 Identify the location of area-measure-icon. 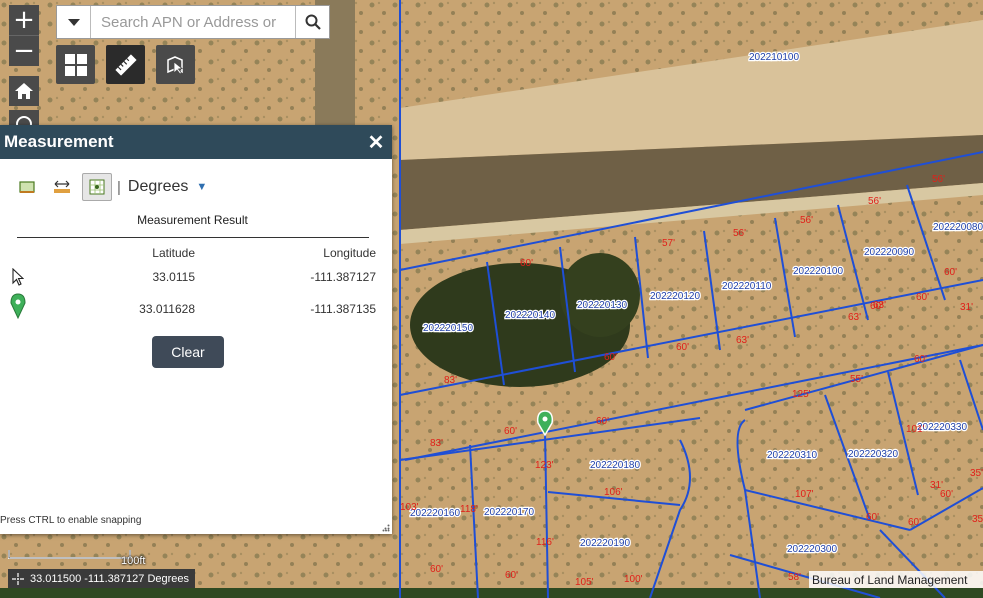
(27, 187).